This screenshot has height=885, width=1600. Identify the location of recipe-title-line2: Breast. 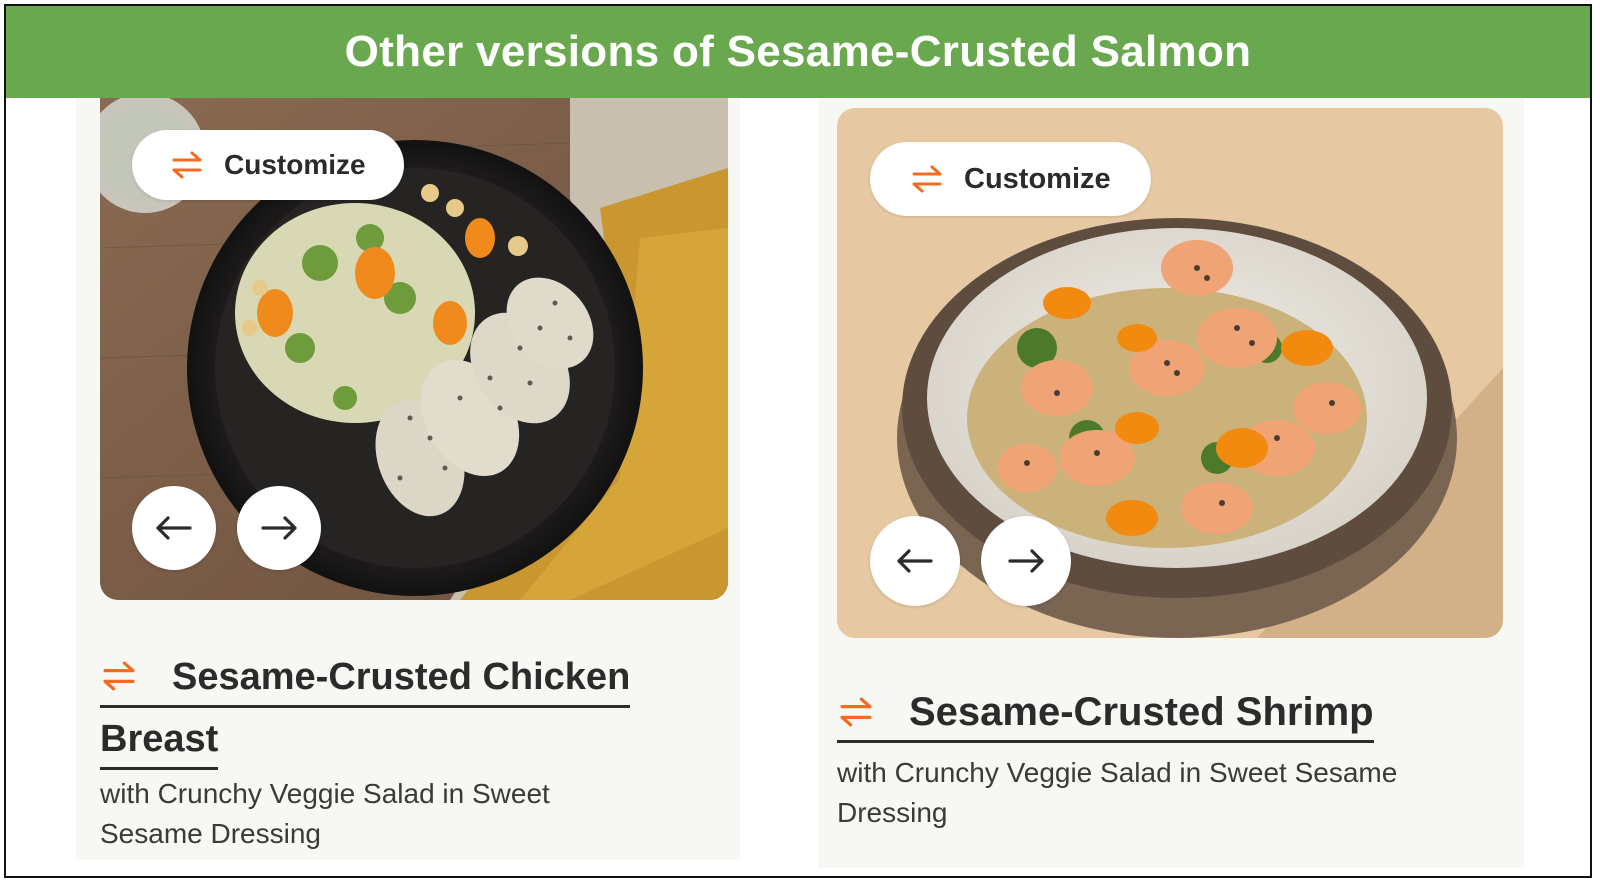
(159, 740).